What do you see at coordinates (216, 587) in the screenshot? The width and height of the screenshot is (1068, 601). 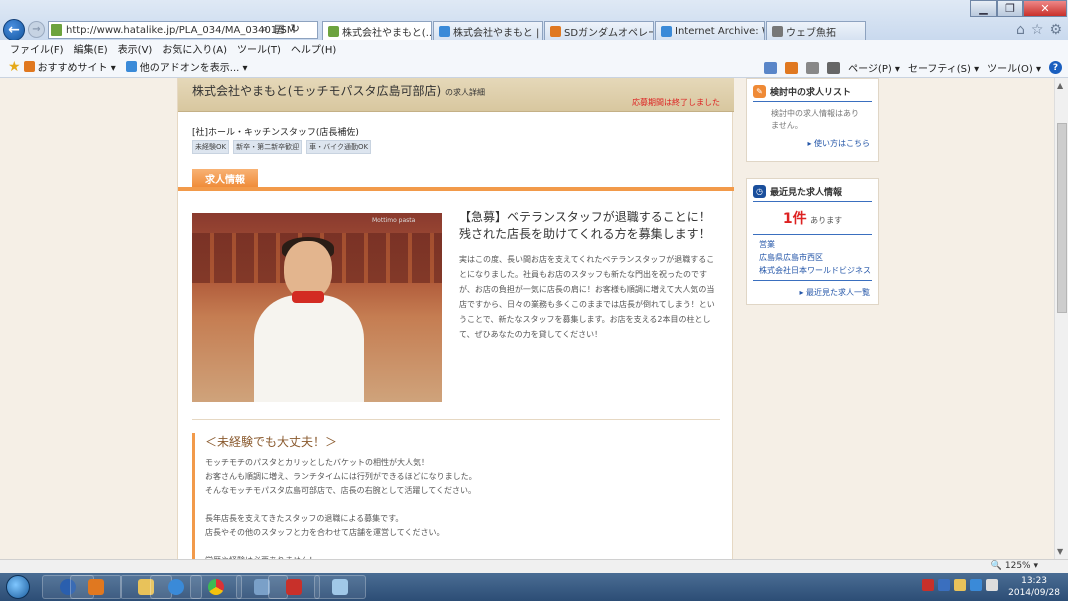 I see `taskbar-chrome-app` at bounding box center [216, 587].